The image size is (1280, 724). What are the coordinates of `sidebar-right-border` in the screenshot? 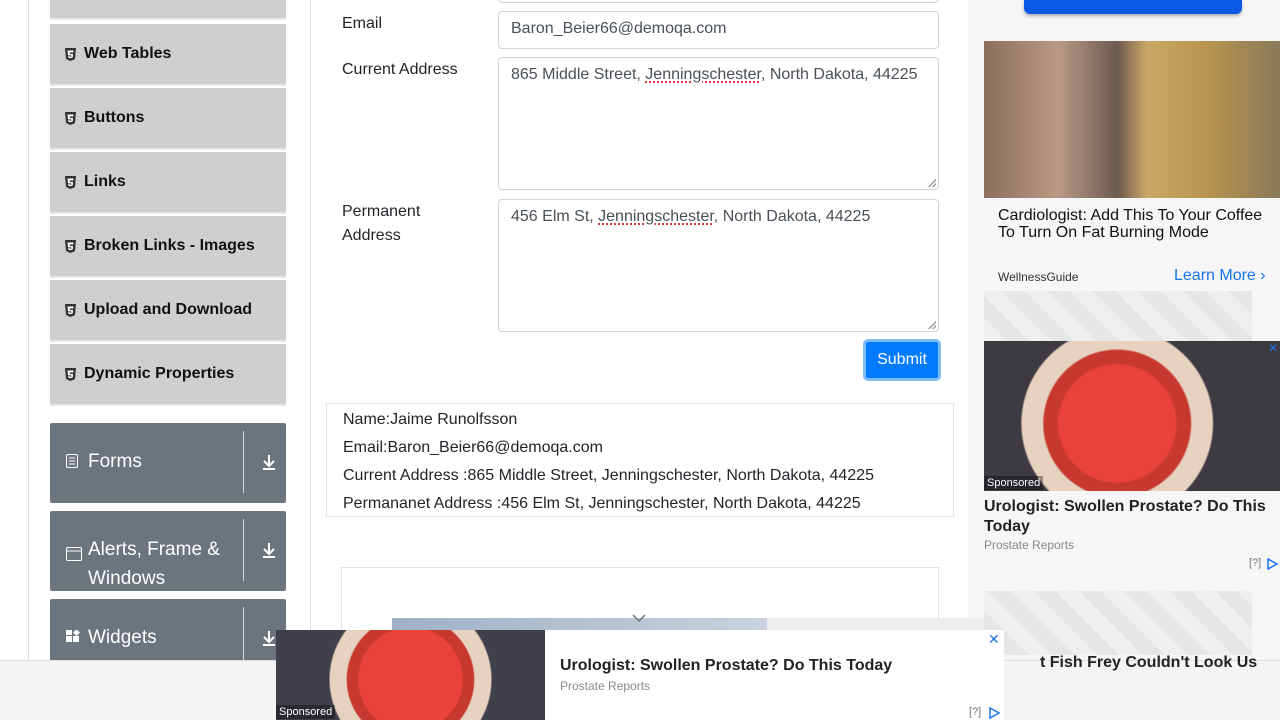 It's located at (310, 330).